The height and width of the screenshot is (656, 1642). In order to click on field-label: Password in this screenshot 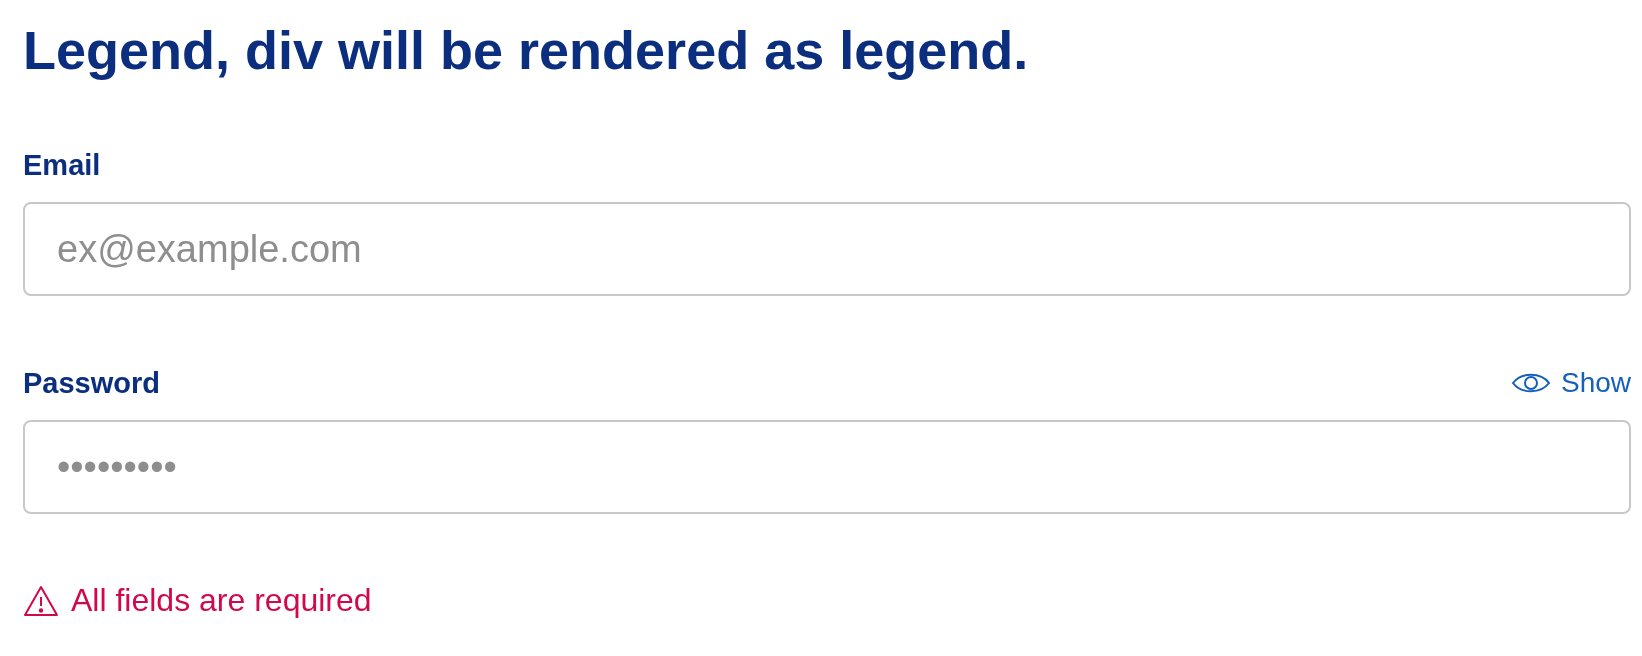, I will do `click(91, 383)`.